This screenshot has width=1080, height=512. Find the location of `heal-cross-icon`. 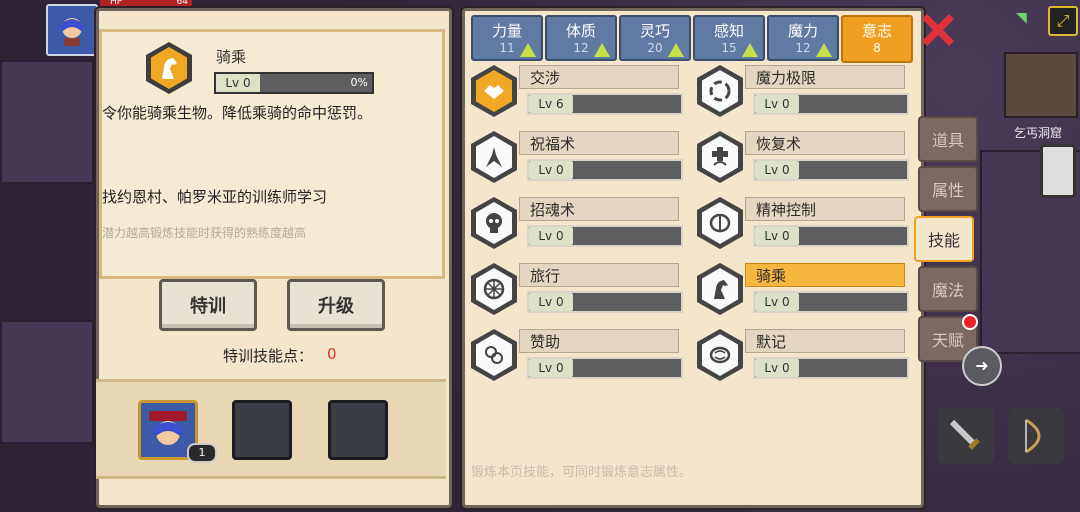

heal-cross-icon is located at coordinates (720, 156).